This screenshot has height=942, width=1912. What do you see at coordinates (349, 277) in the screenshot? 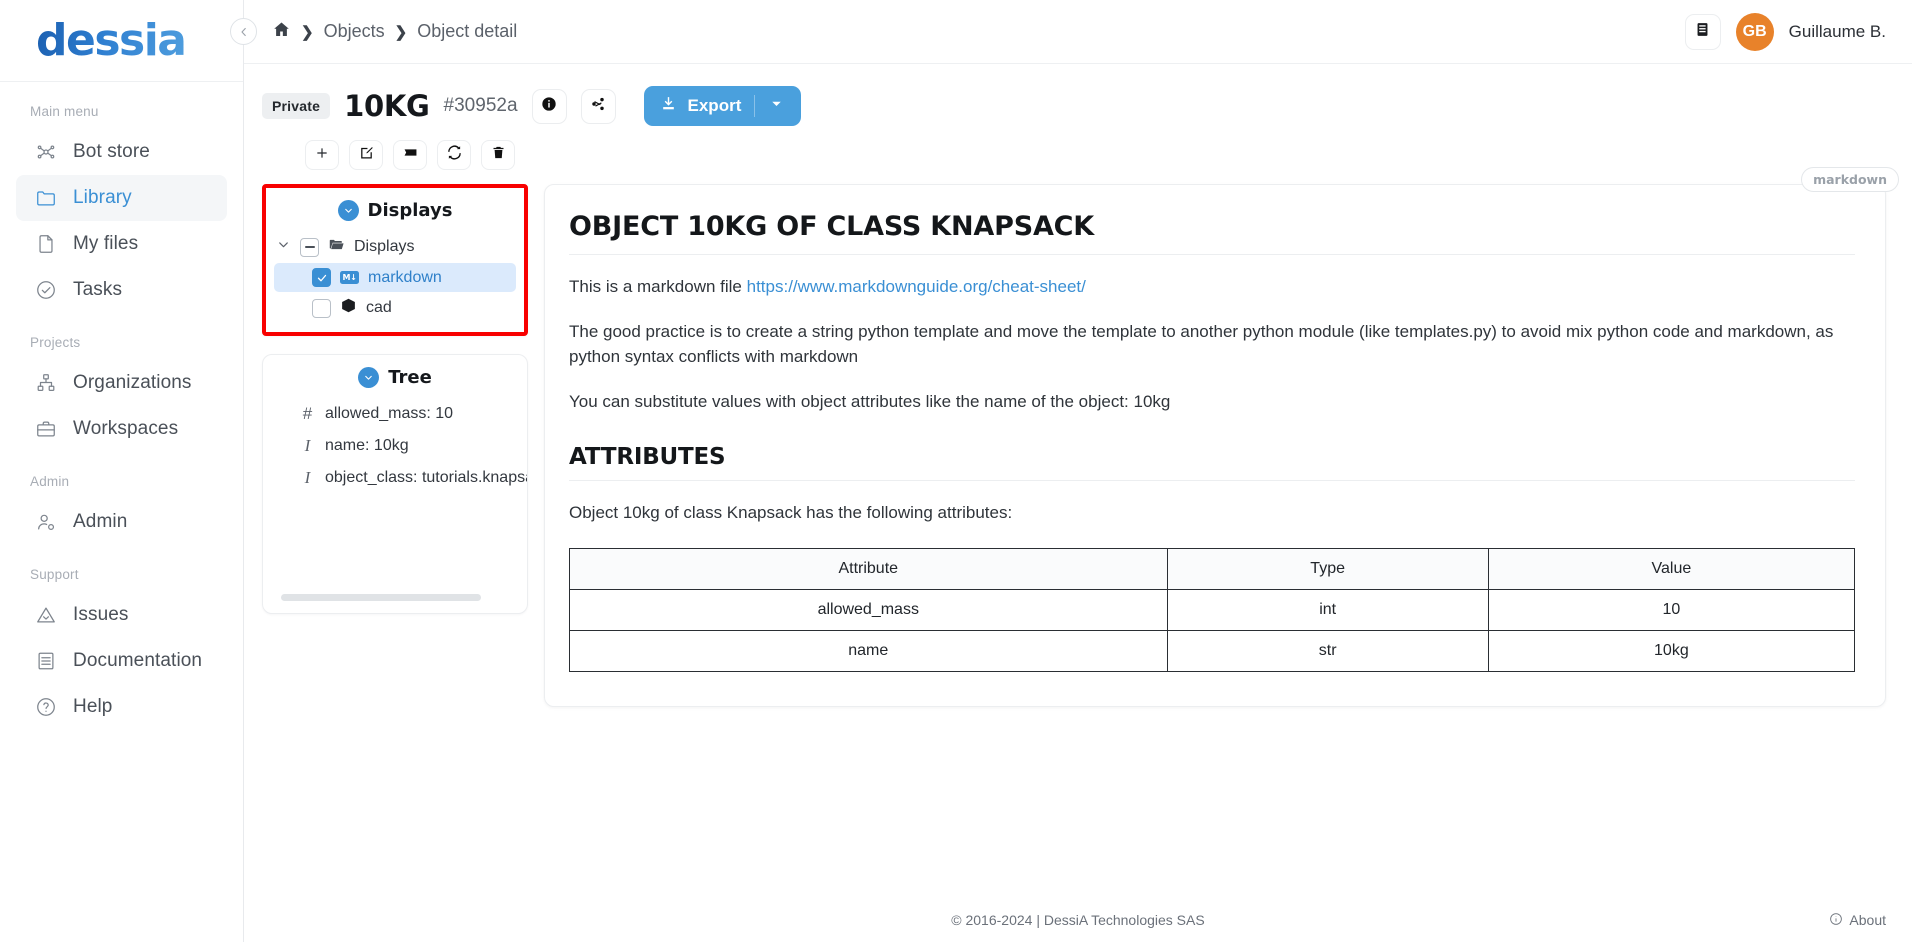
I see `markdown-icon: M↓` at bounding box center [349, 277].